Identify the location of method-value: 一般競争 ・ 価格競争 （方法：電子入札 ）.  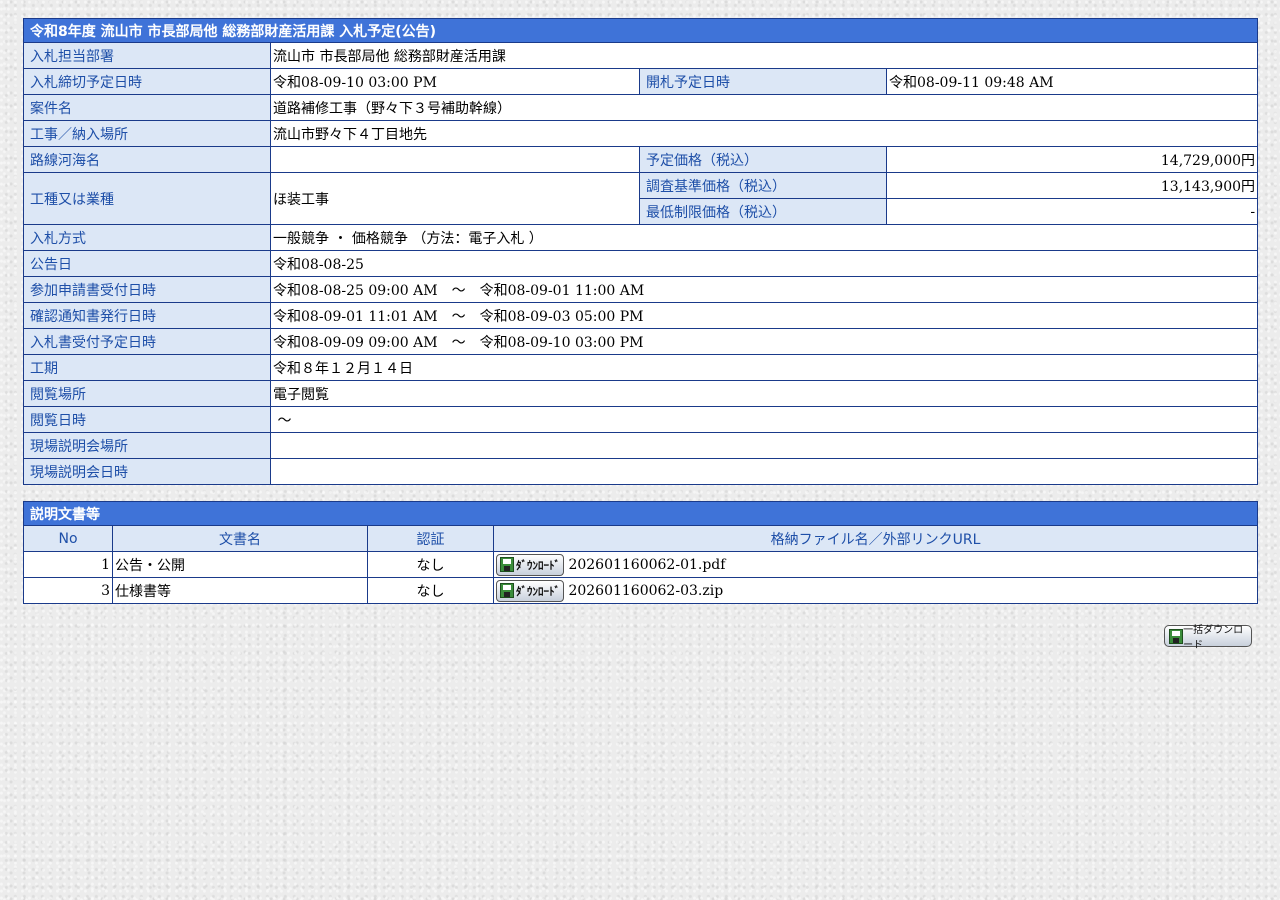
(764, 237).